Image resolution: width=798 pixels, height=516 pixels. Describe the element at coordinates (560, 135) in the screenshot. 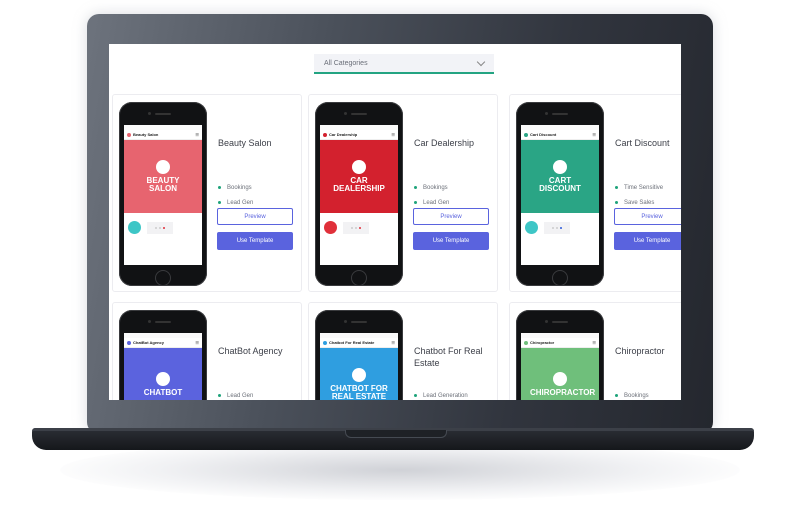

I see `app-bar: Cart Discount ☰` at that location.